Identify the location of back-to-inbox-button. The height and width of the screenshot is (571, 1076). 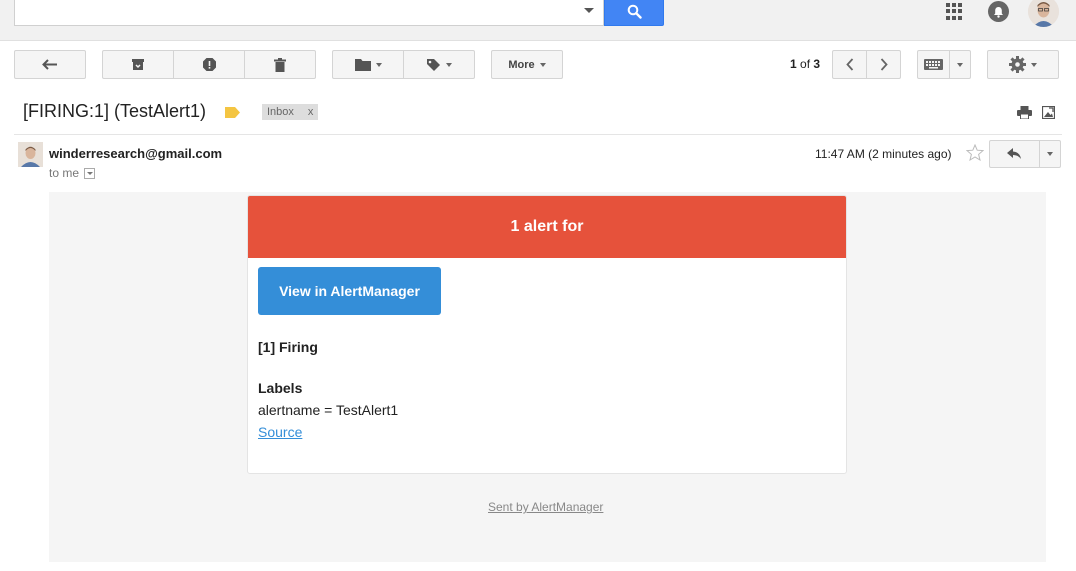
(50, 64).